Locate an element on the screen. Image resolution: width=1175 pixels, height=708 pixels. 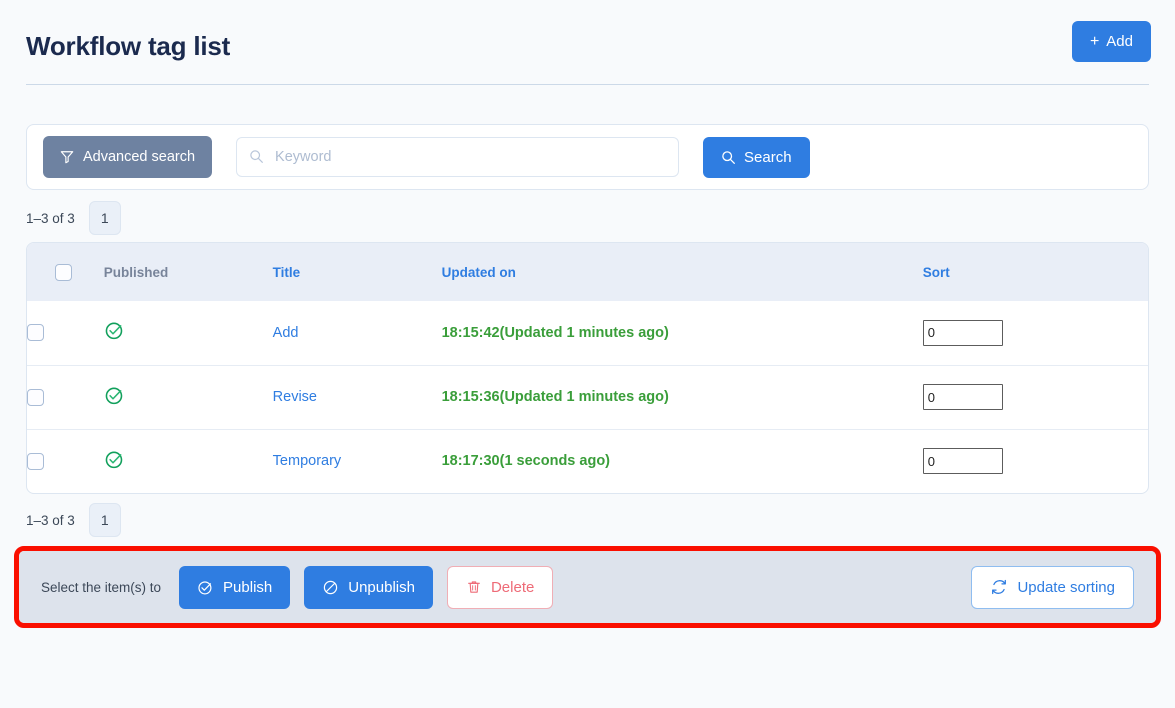
add-button-label: Add is located at coordinates (1119, 41).